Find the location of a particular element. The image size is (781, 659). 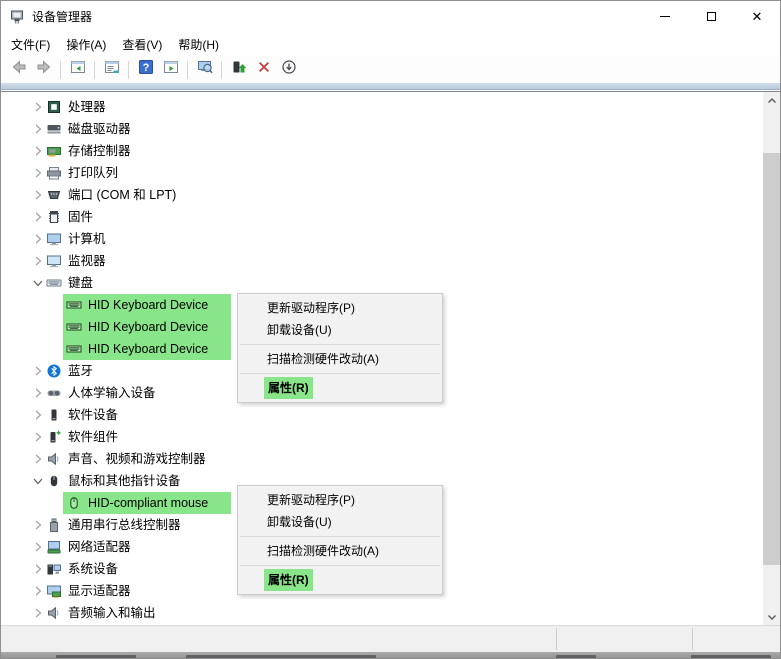

tree-item-label: 鼠标和其他指针设备 is located at coordinates (124, 481).